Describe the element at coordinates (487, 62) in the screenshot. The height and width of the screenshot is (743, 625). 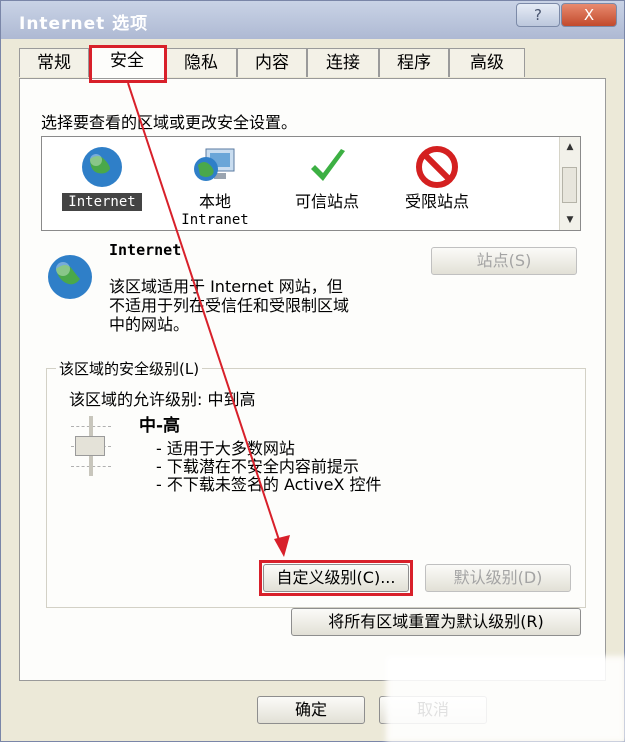
I see `tab-advanced: 高级` at that location.